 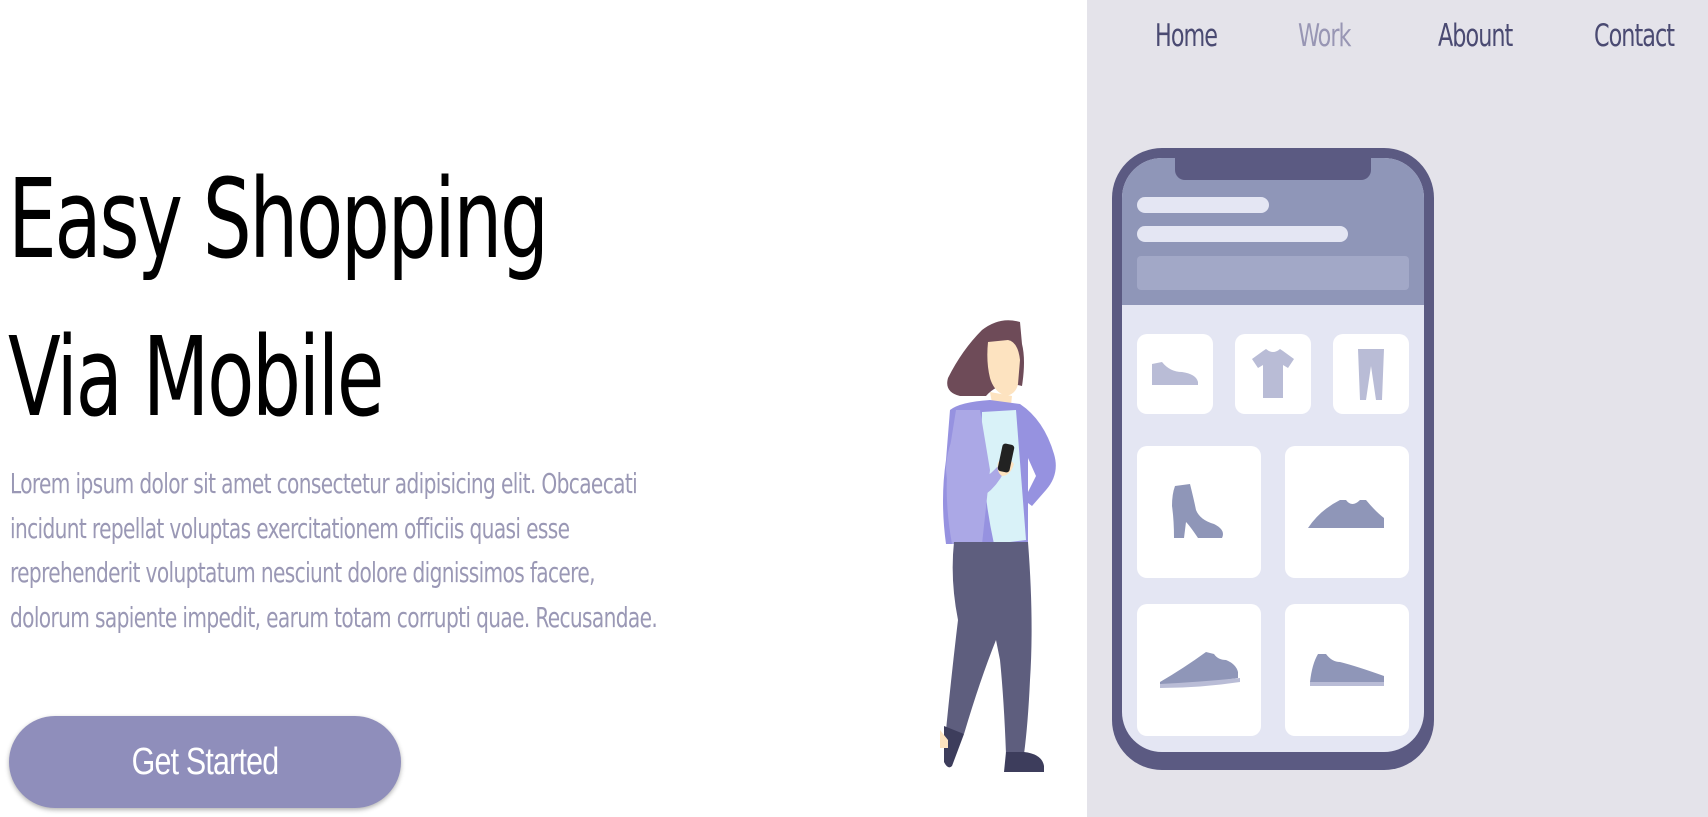 What do you see at coordinates (998, 546) in the screenshot?
I see `woman-illustration` at bounding box center [998, 546].